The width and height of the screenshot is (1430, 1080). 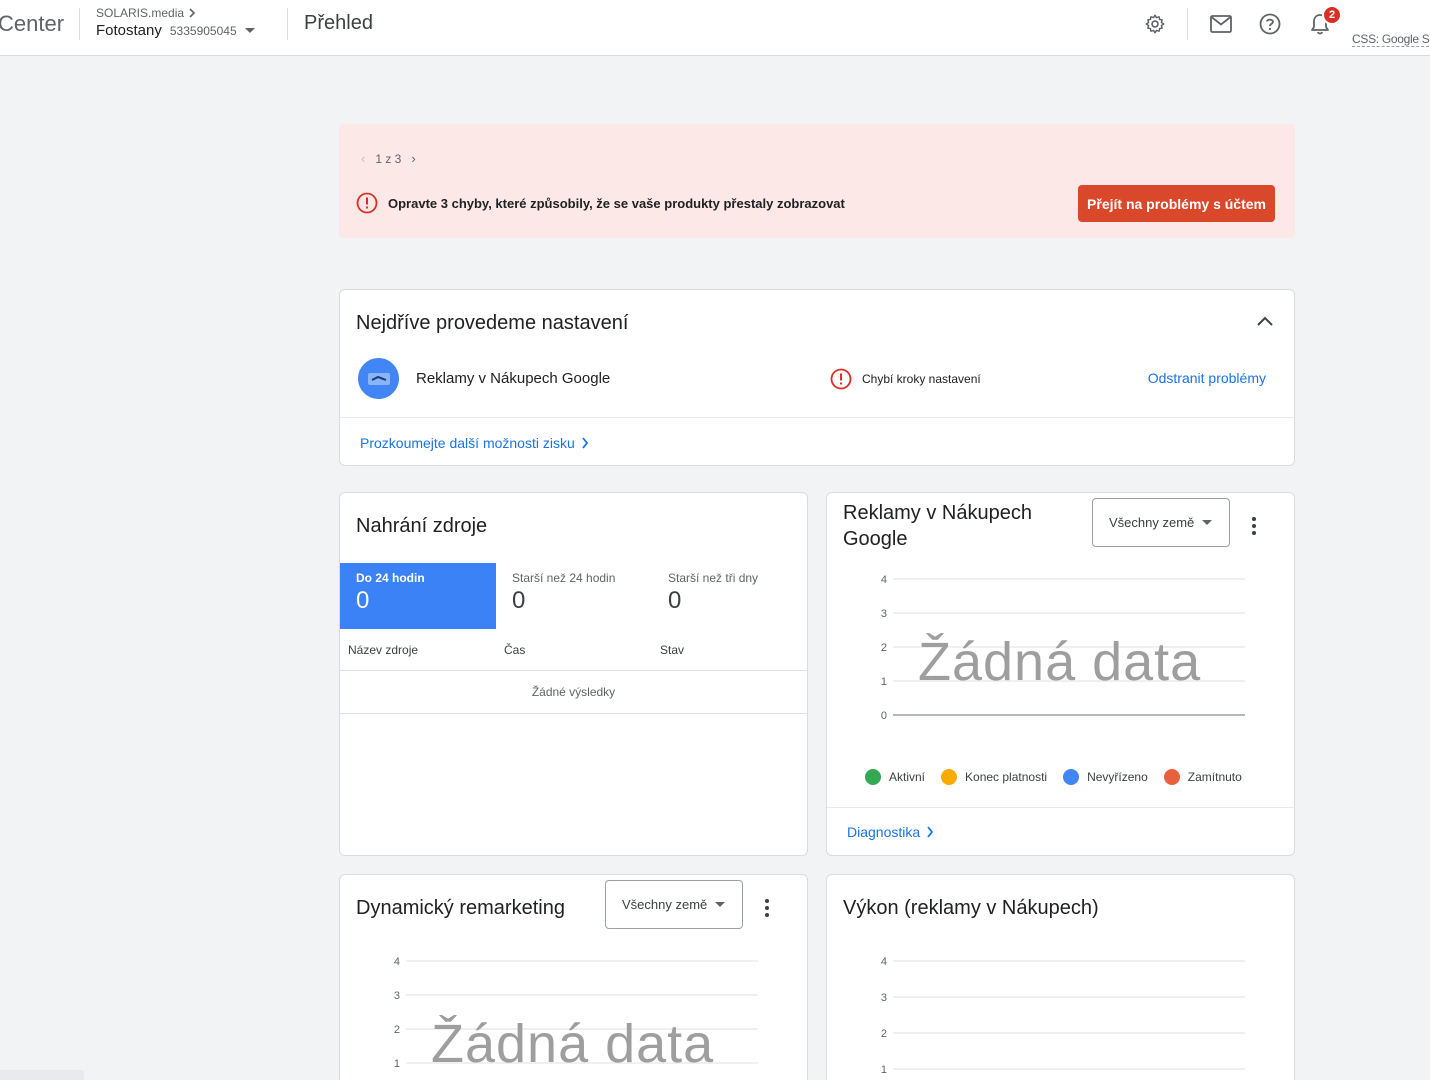 I want to click on product-name: Reklamy v Nákupech Google, so click(x=513, y=378).